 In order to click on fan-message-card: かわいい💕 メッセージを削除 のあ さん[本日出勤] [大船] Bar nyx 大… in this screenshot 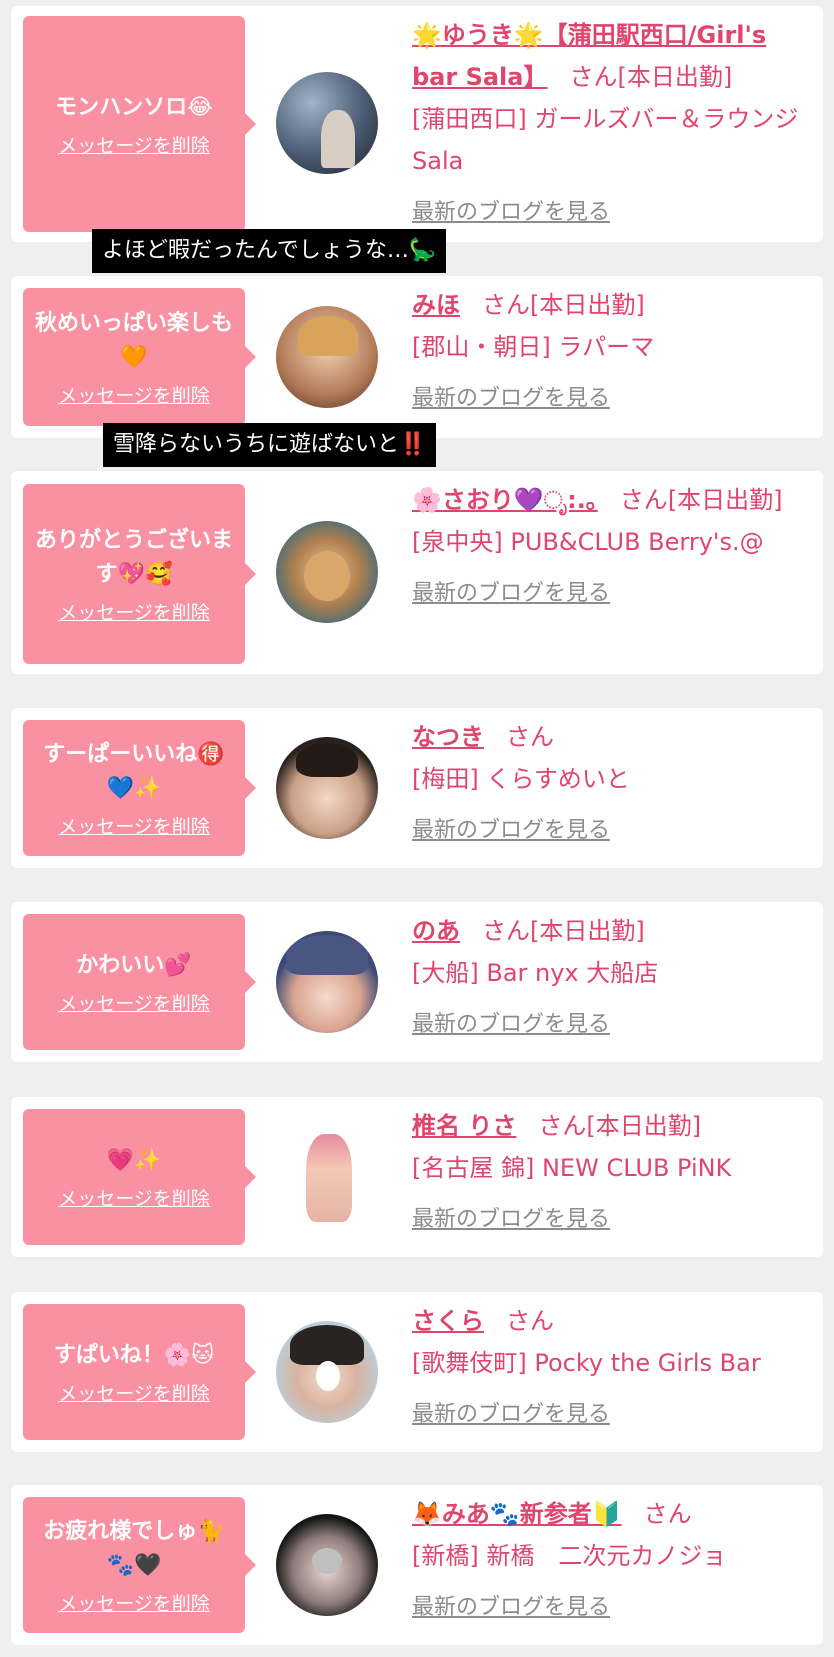, I will do `click(417, 982)`.